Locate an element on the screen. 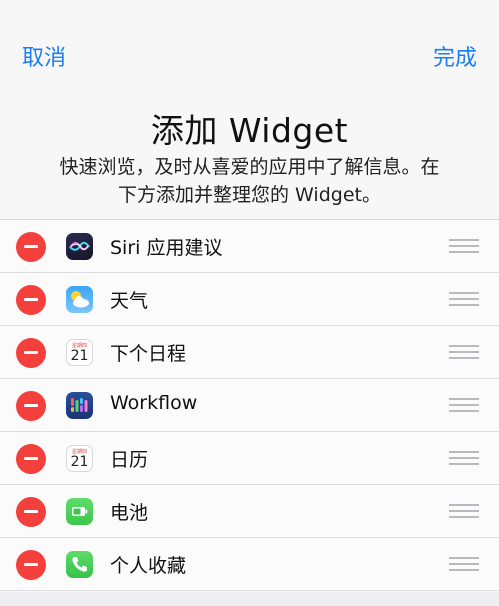 The width and height of the screenshot is (499, 606). widget-row-weather: 天气 is located at coordinates (249, 299).